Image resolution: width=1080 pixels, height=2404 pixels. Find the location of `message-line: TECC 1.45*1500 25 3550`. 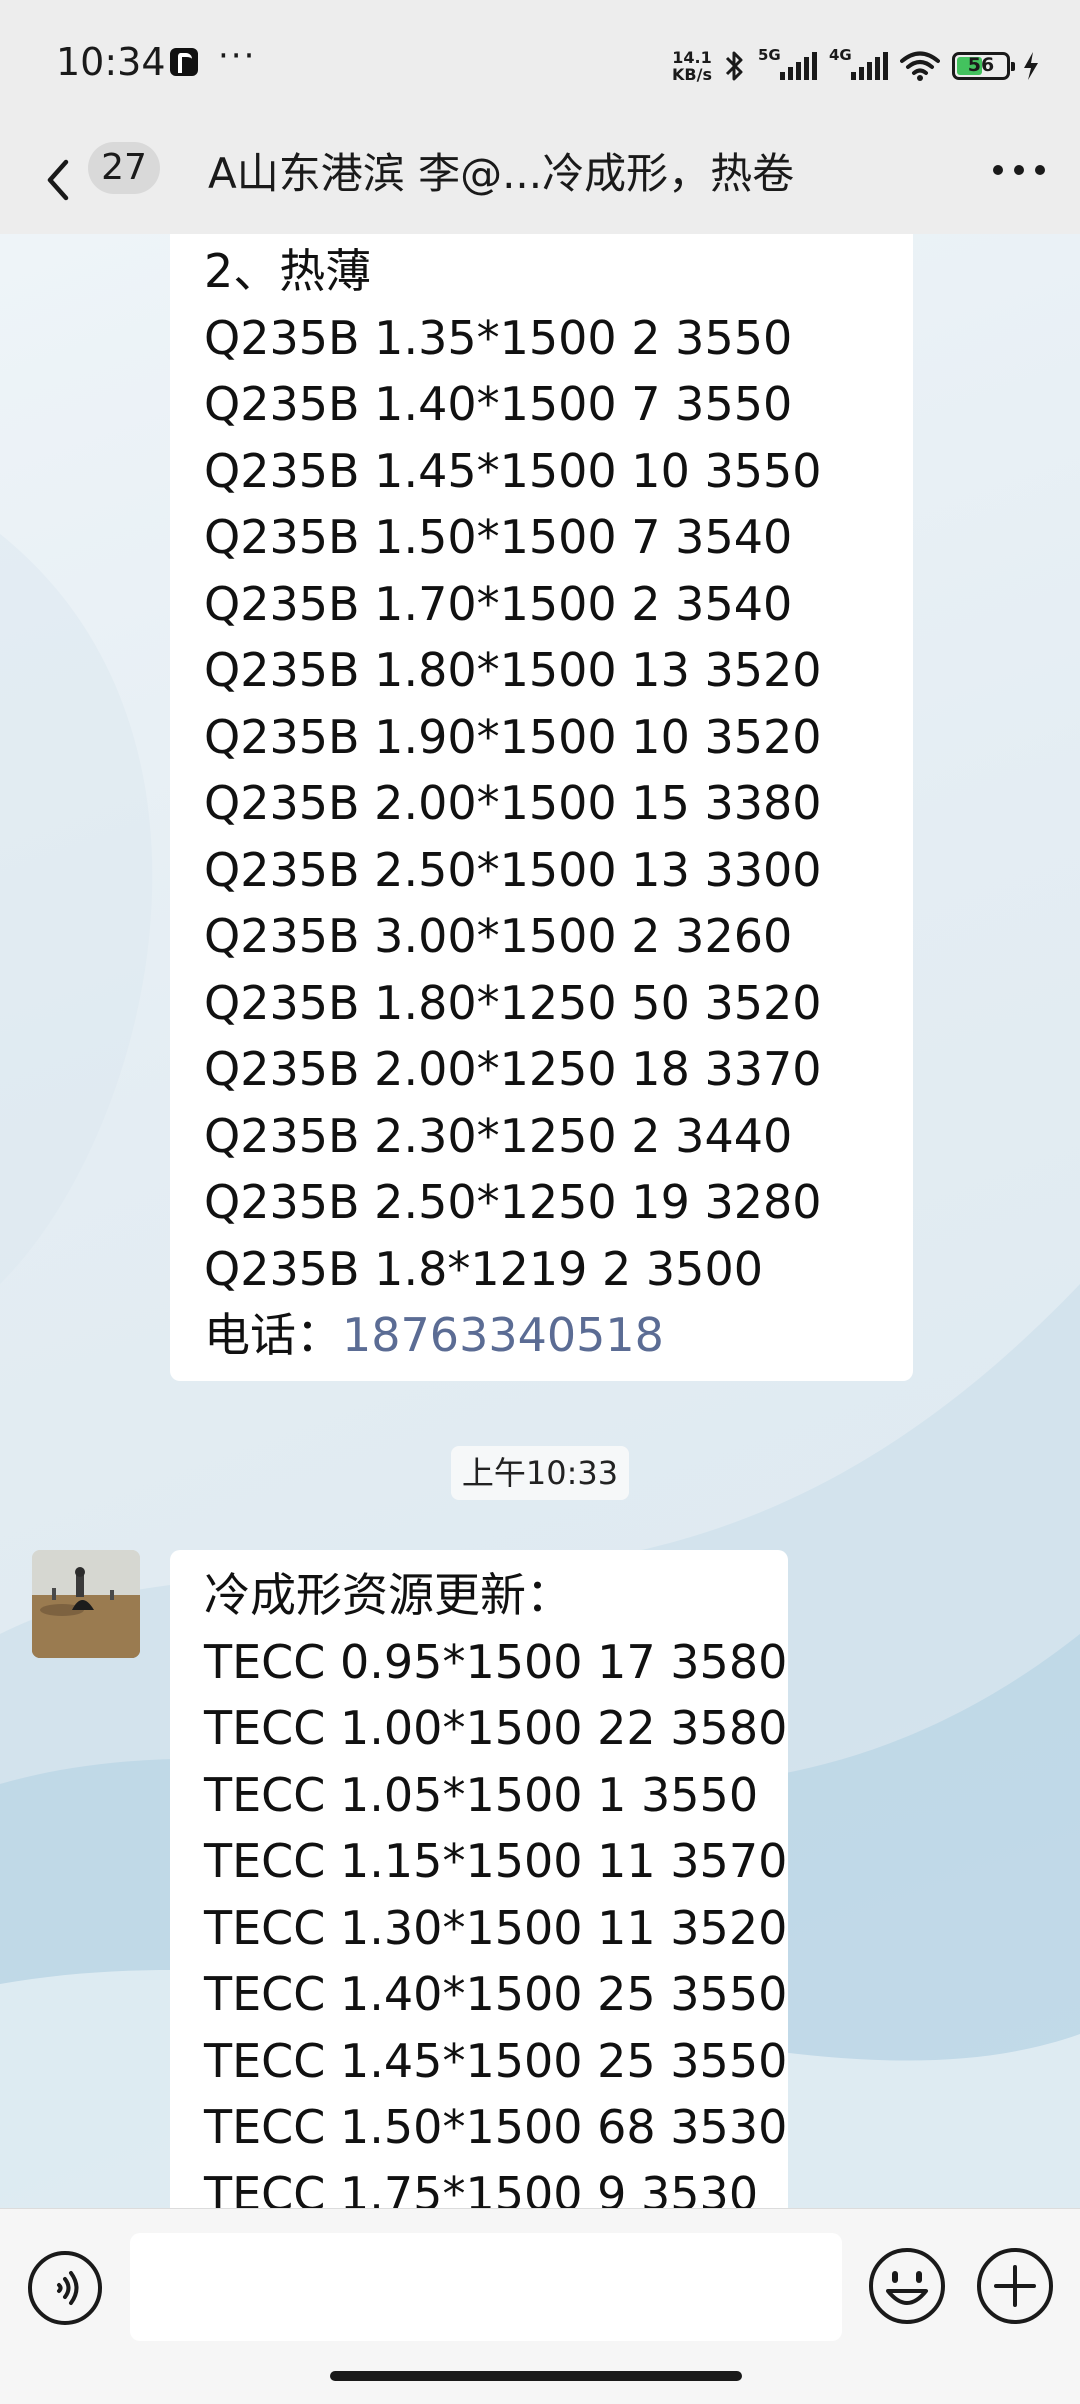

message-line: TECC 1.45*1500 25 3550 is located at coordinates (496, 2060).